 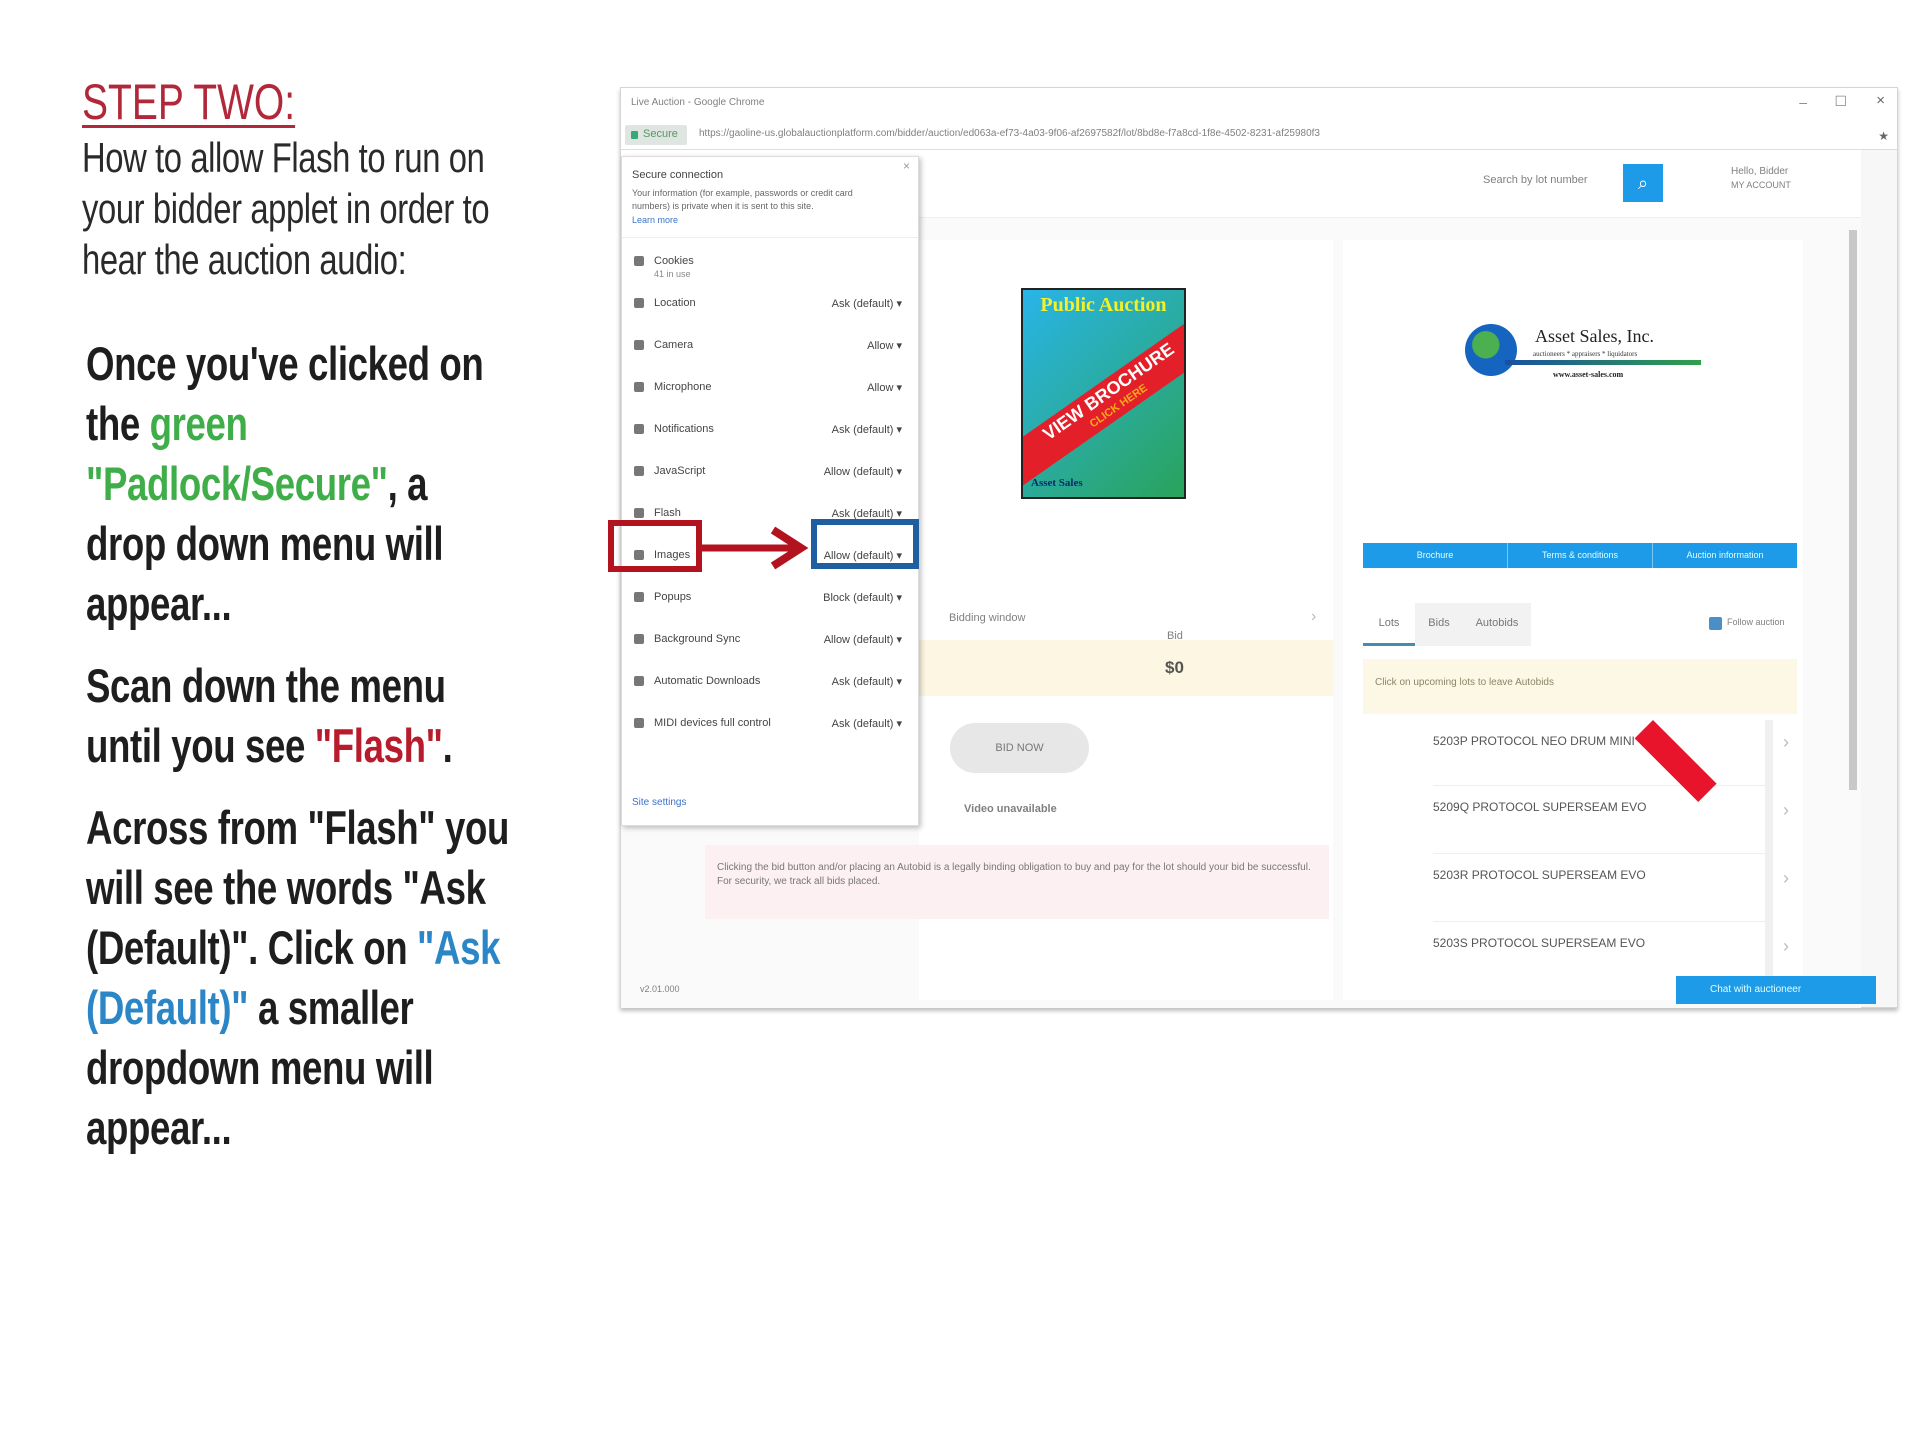 What do you see at coordinates (1725, 555) in the screenshot?
I see `auction-info-button: Auction information` at bounding box center [1725, 555].